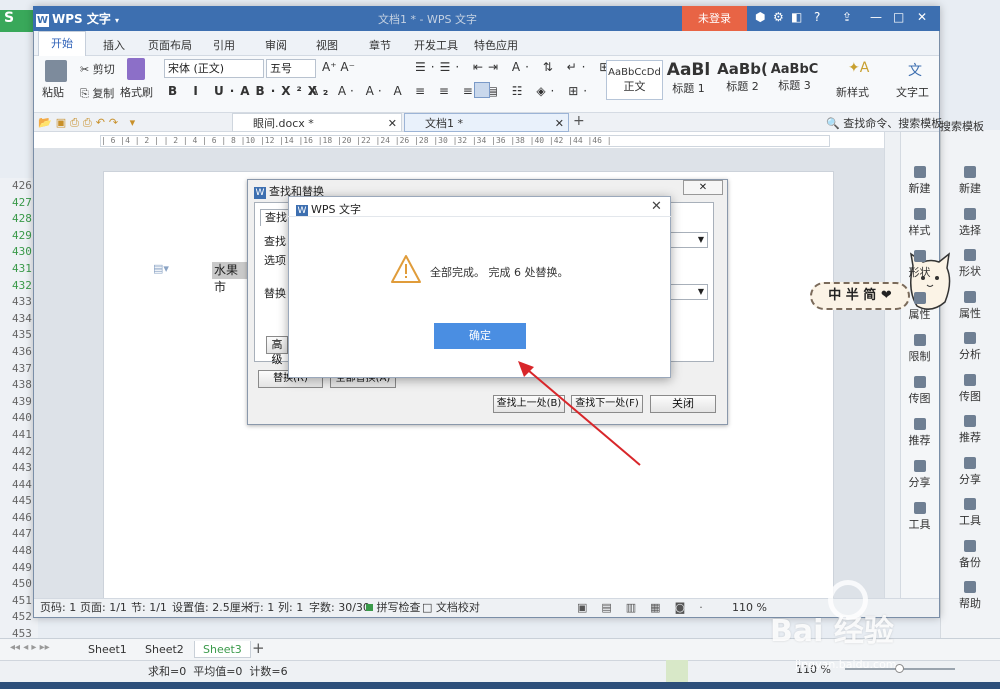 Image resolution: width=1000 pixels, height=689 pixels. What do you see at coordinates (338, 67) in the screenshot?
I see `grow-font-icon: A⁺ A⁻` at bounding box center [338, 67].